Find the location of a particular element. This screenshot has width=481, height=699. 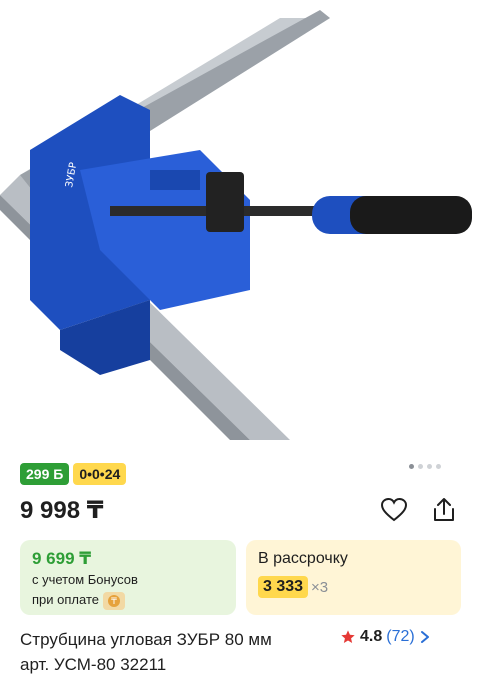

rating-link: 4.8 (72) is located at coordinates (385, 637).